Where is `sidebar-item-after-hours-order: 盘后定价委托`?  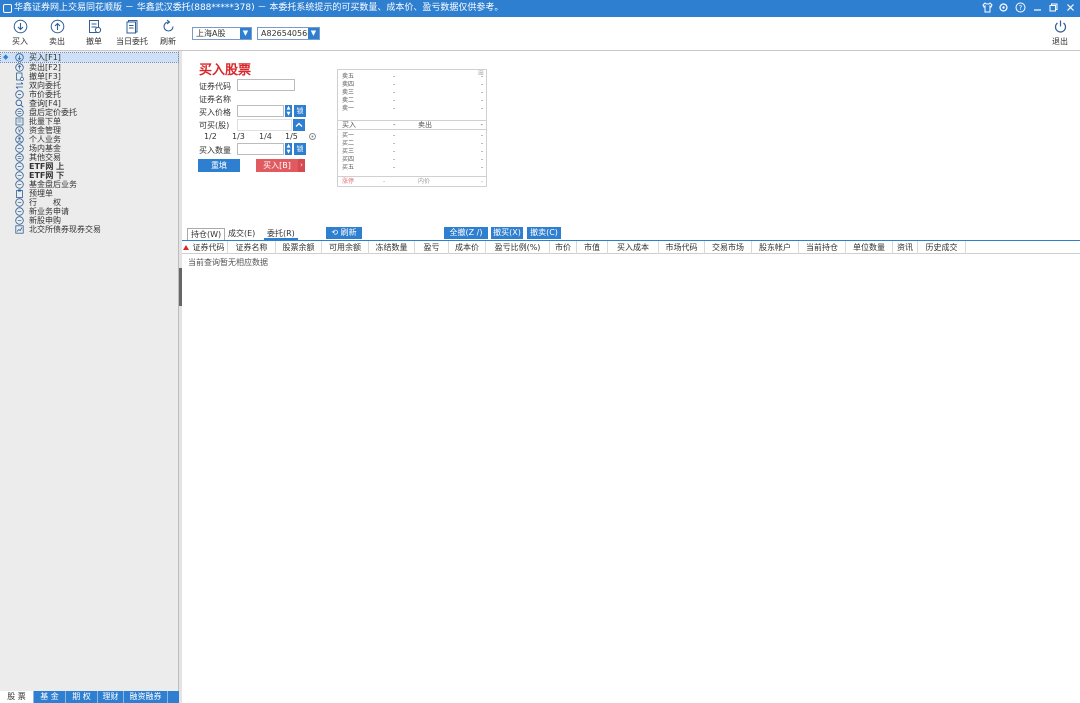 sidebar-item-after-hours-order: 盘后定价委托 is located at coordinates (89, 112).